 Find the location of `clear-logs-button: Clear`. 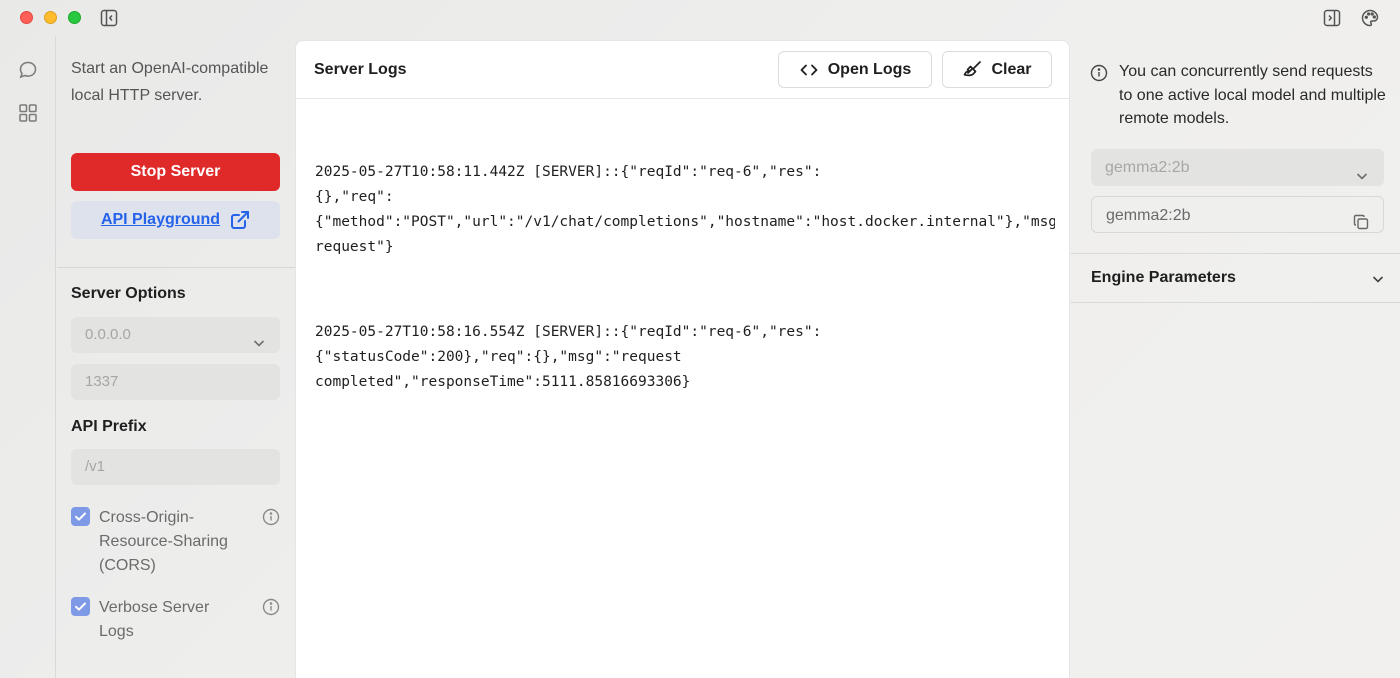

clear-logs-button: Clear is located at coordinates (997, 69).